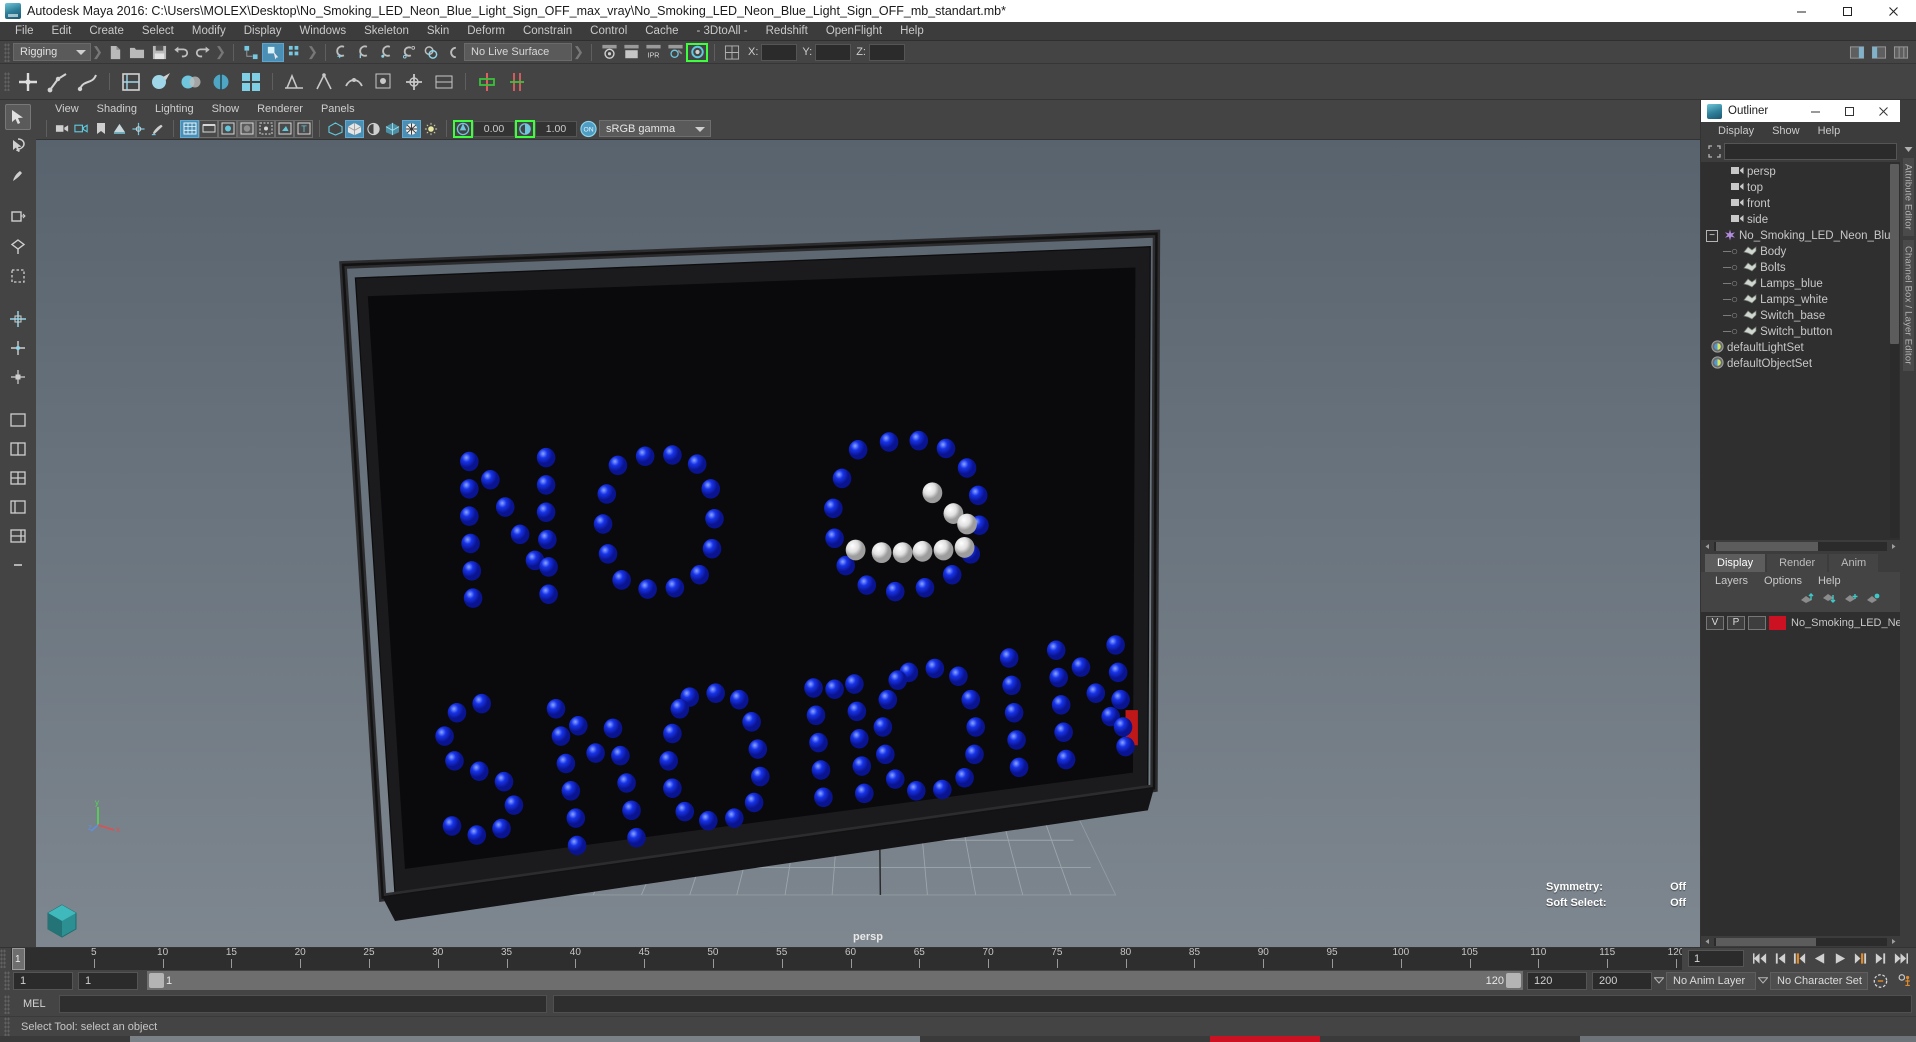 The image size is (1916, 1042). I want to click on viewport-menu-panels: Panels, so click(338, 109).